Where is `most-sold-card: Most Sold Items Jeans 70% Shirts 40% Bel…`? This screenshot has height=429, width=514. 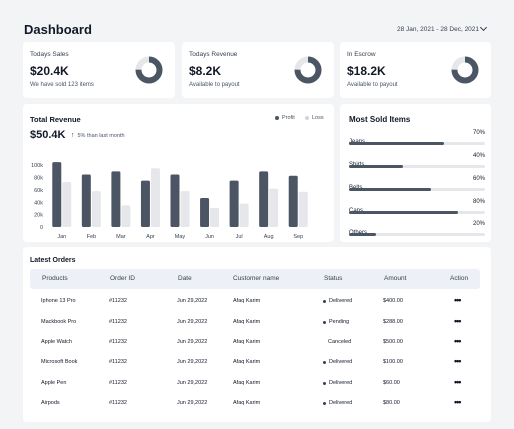 most-sold-card: Most Sold Items Jeans 70% Shirts 40% Bel… is located at coordinates (415, 173).